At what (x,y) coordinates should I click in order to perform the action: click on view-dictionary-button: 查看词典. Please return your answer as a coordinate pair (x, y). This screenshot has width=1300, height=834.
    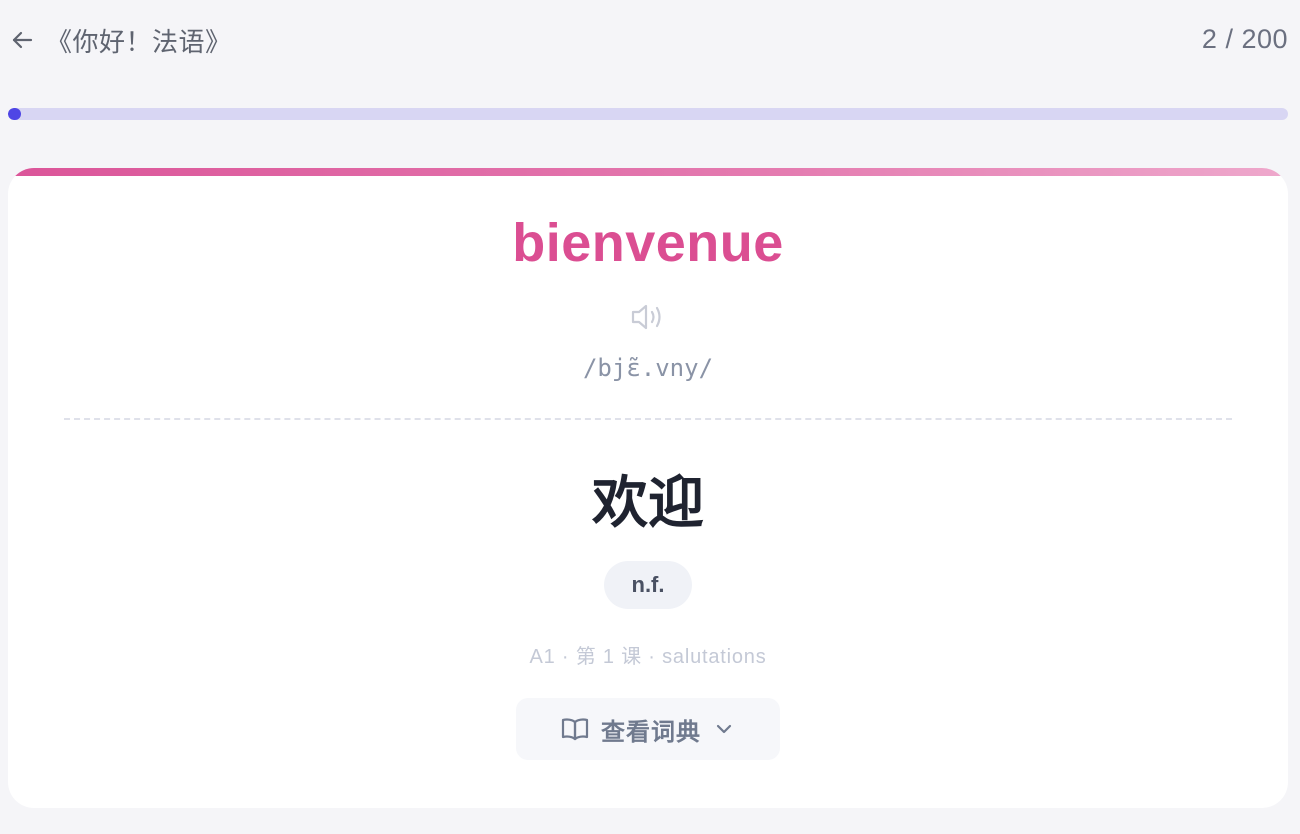
    Looking at the image, I should click on (648, 729).